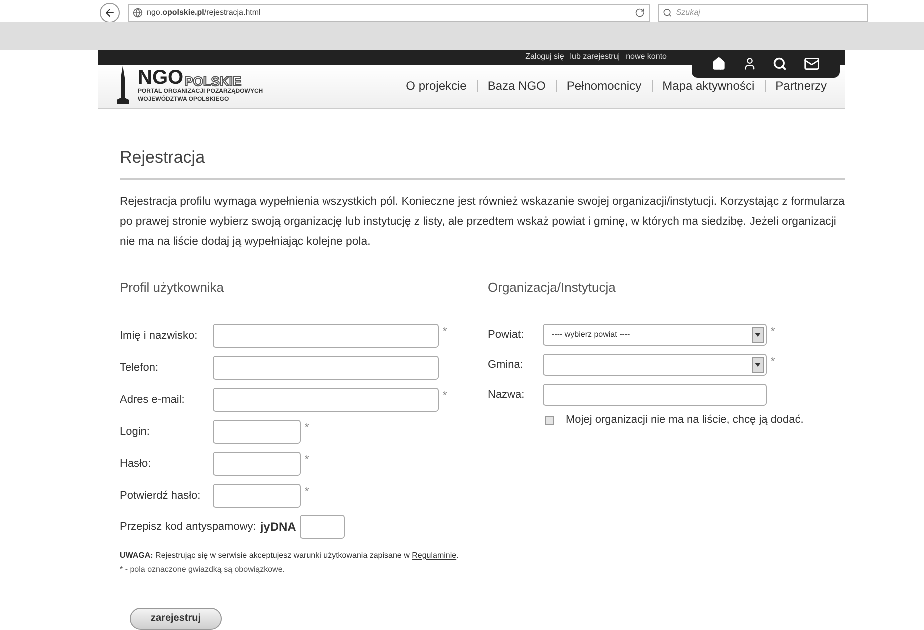  I want to click on field-label: Gmina:, so click(506, 365).